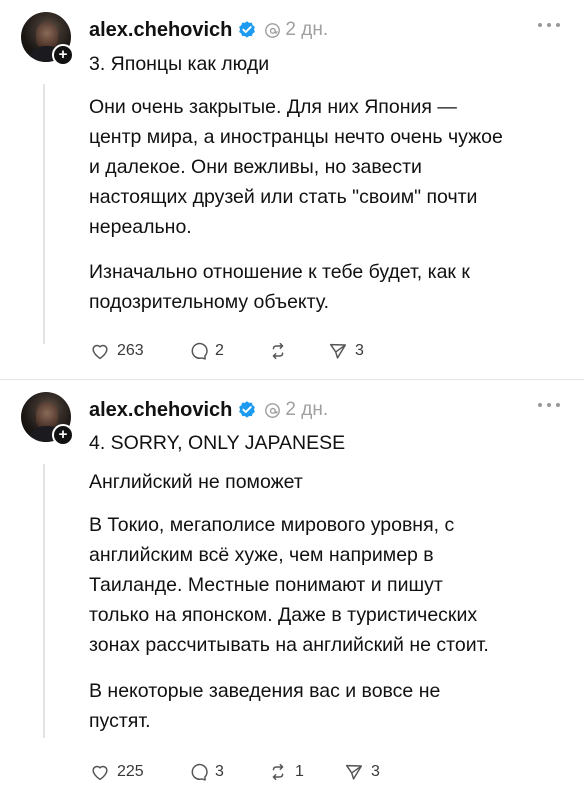  I want to click on post-paragraph: Английский не поможет, so click(196, 482).